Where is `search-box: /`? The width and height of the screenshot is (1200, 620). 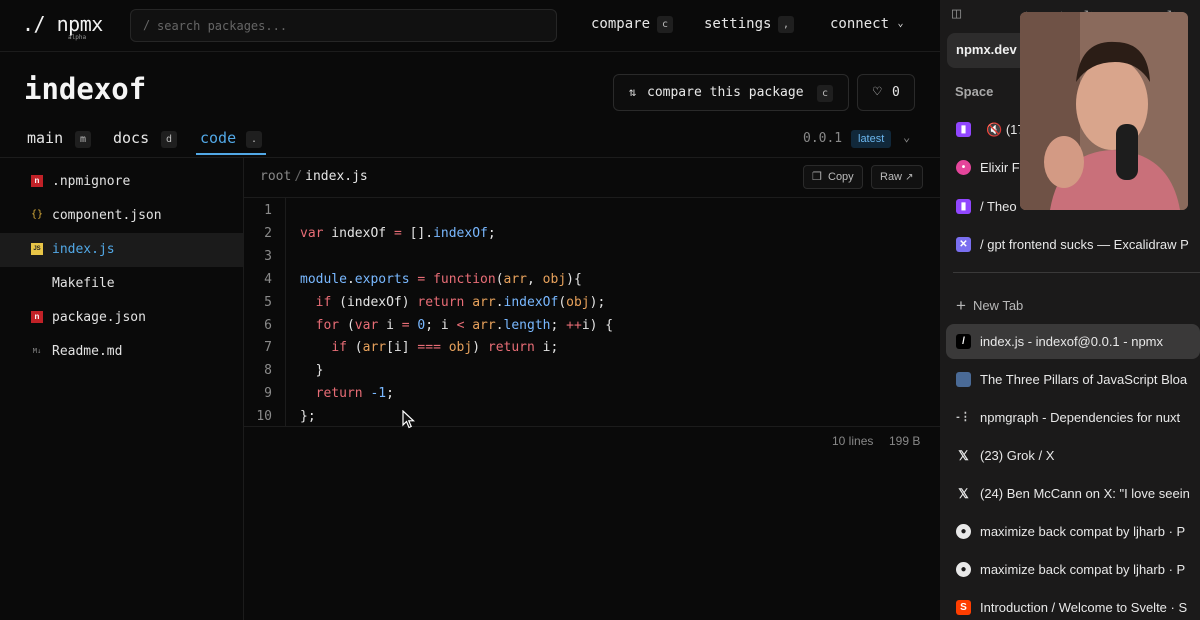 search-box: / is located at coordinates (343, 25).